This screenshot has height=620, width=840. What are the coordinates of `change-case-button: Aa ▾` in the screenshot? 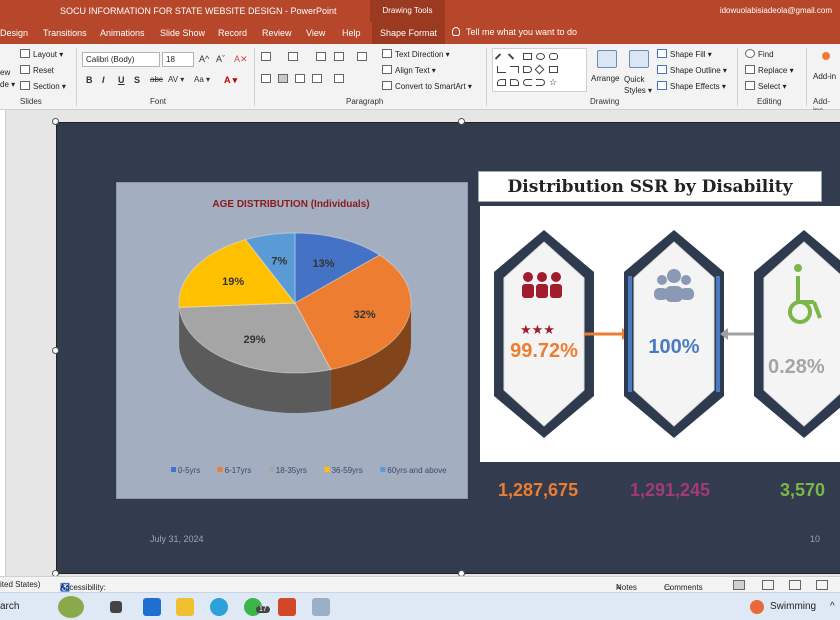 It's located at (202, 79).